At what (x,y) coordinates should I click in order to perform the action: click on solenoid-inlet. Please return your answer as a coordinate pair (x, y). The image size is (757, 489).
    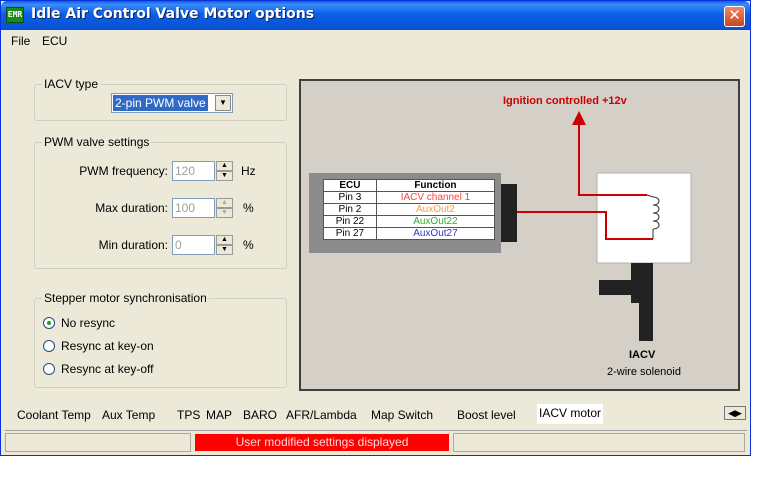
    Looking at the image, I should click on (616, 287).